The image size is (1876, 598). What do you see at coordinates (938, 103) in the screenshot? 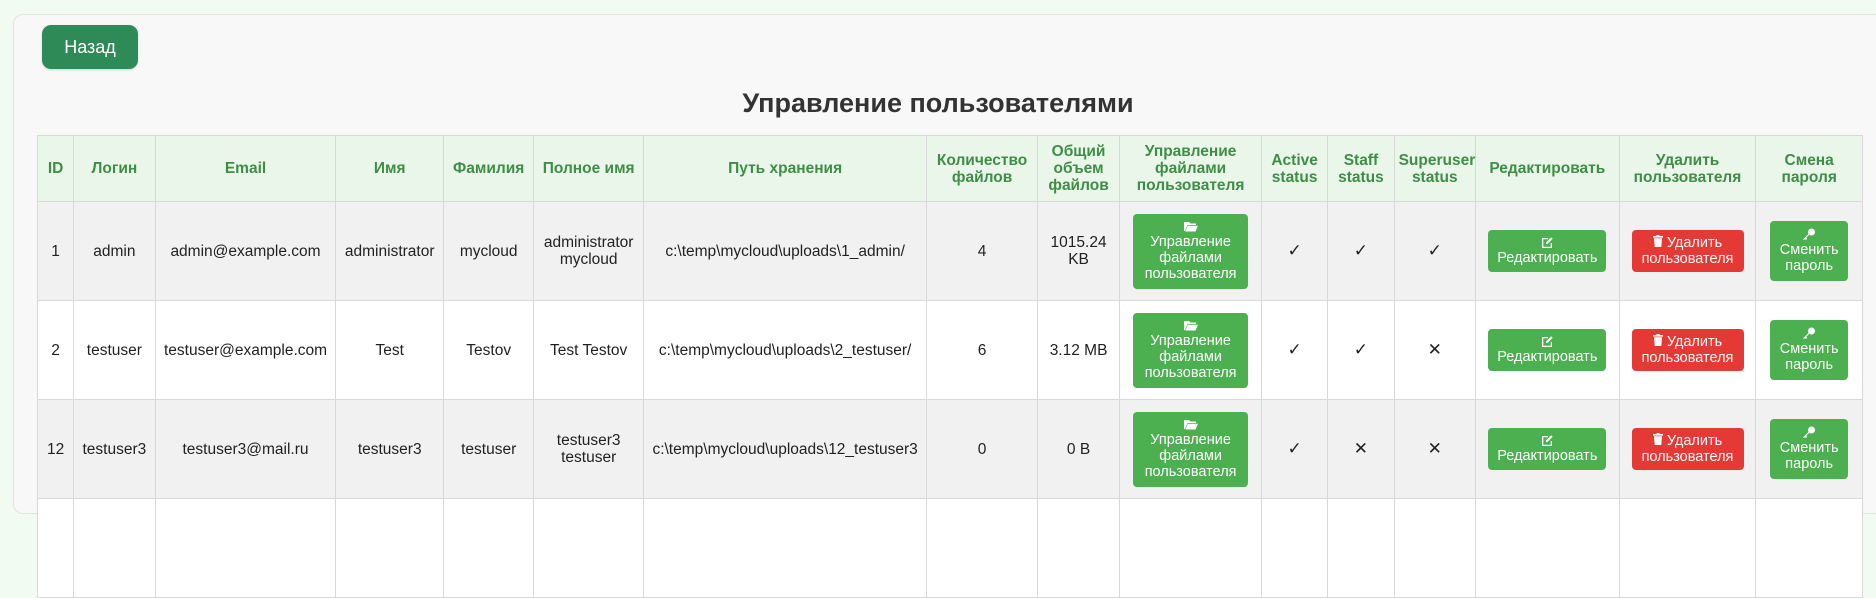
I see `page-title: Управление пользователями` at bounding box center [938, 103].